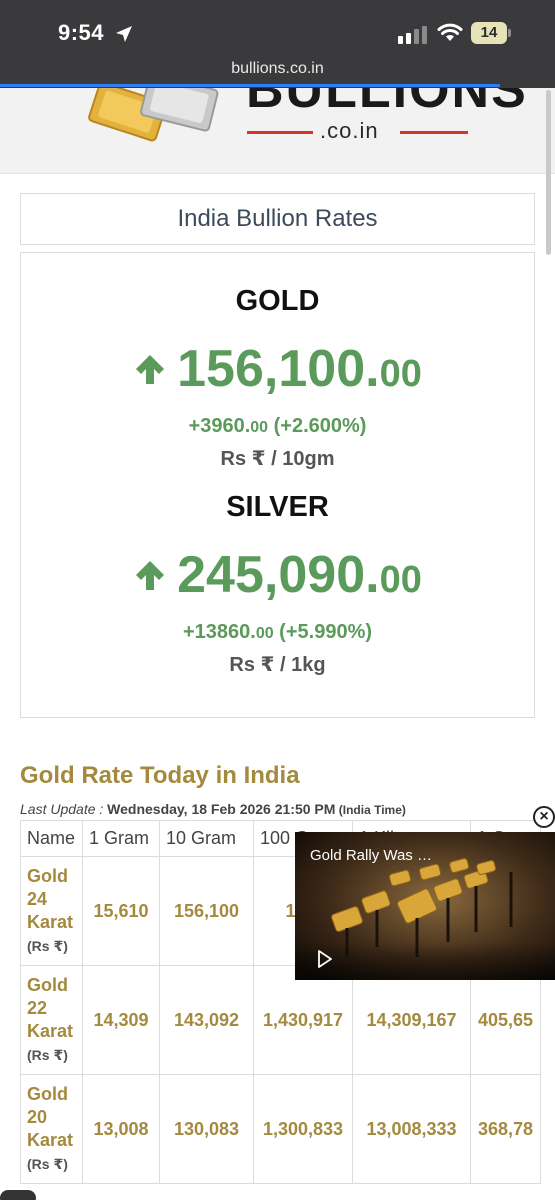 The width and height of the screenshot is (555, 1200). Describe the element at coordinates (400, 374) in the screenshot. I see `gold-price-decimals: 00` at that location.